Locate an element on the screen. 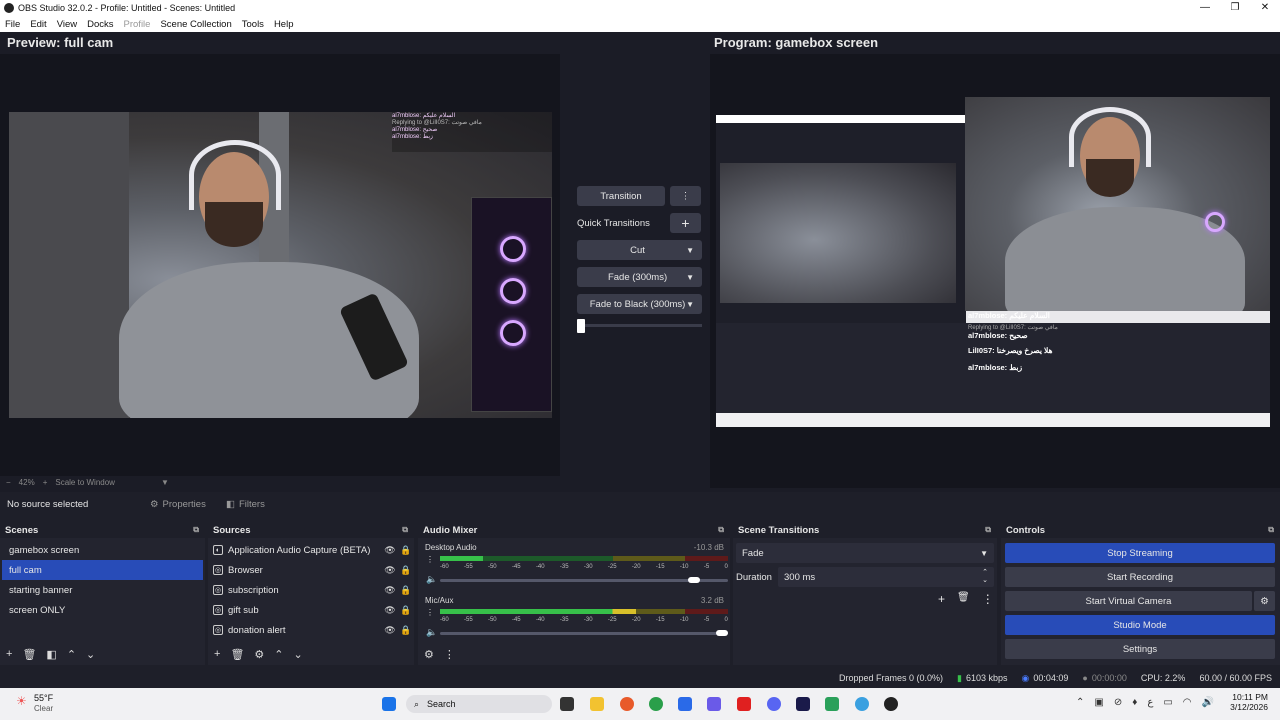  menu-profile: Profile is located at coordinates (137, 24).